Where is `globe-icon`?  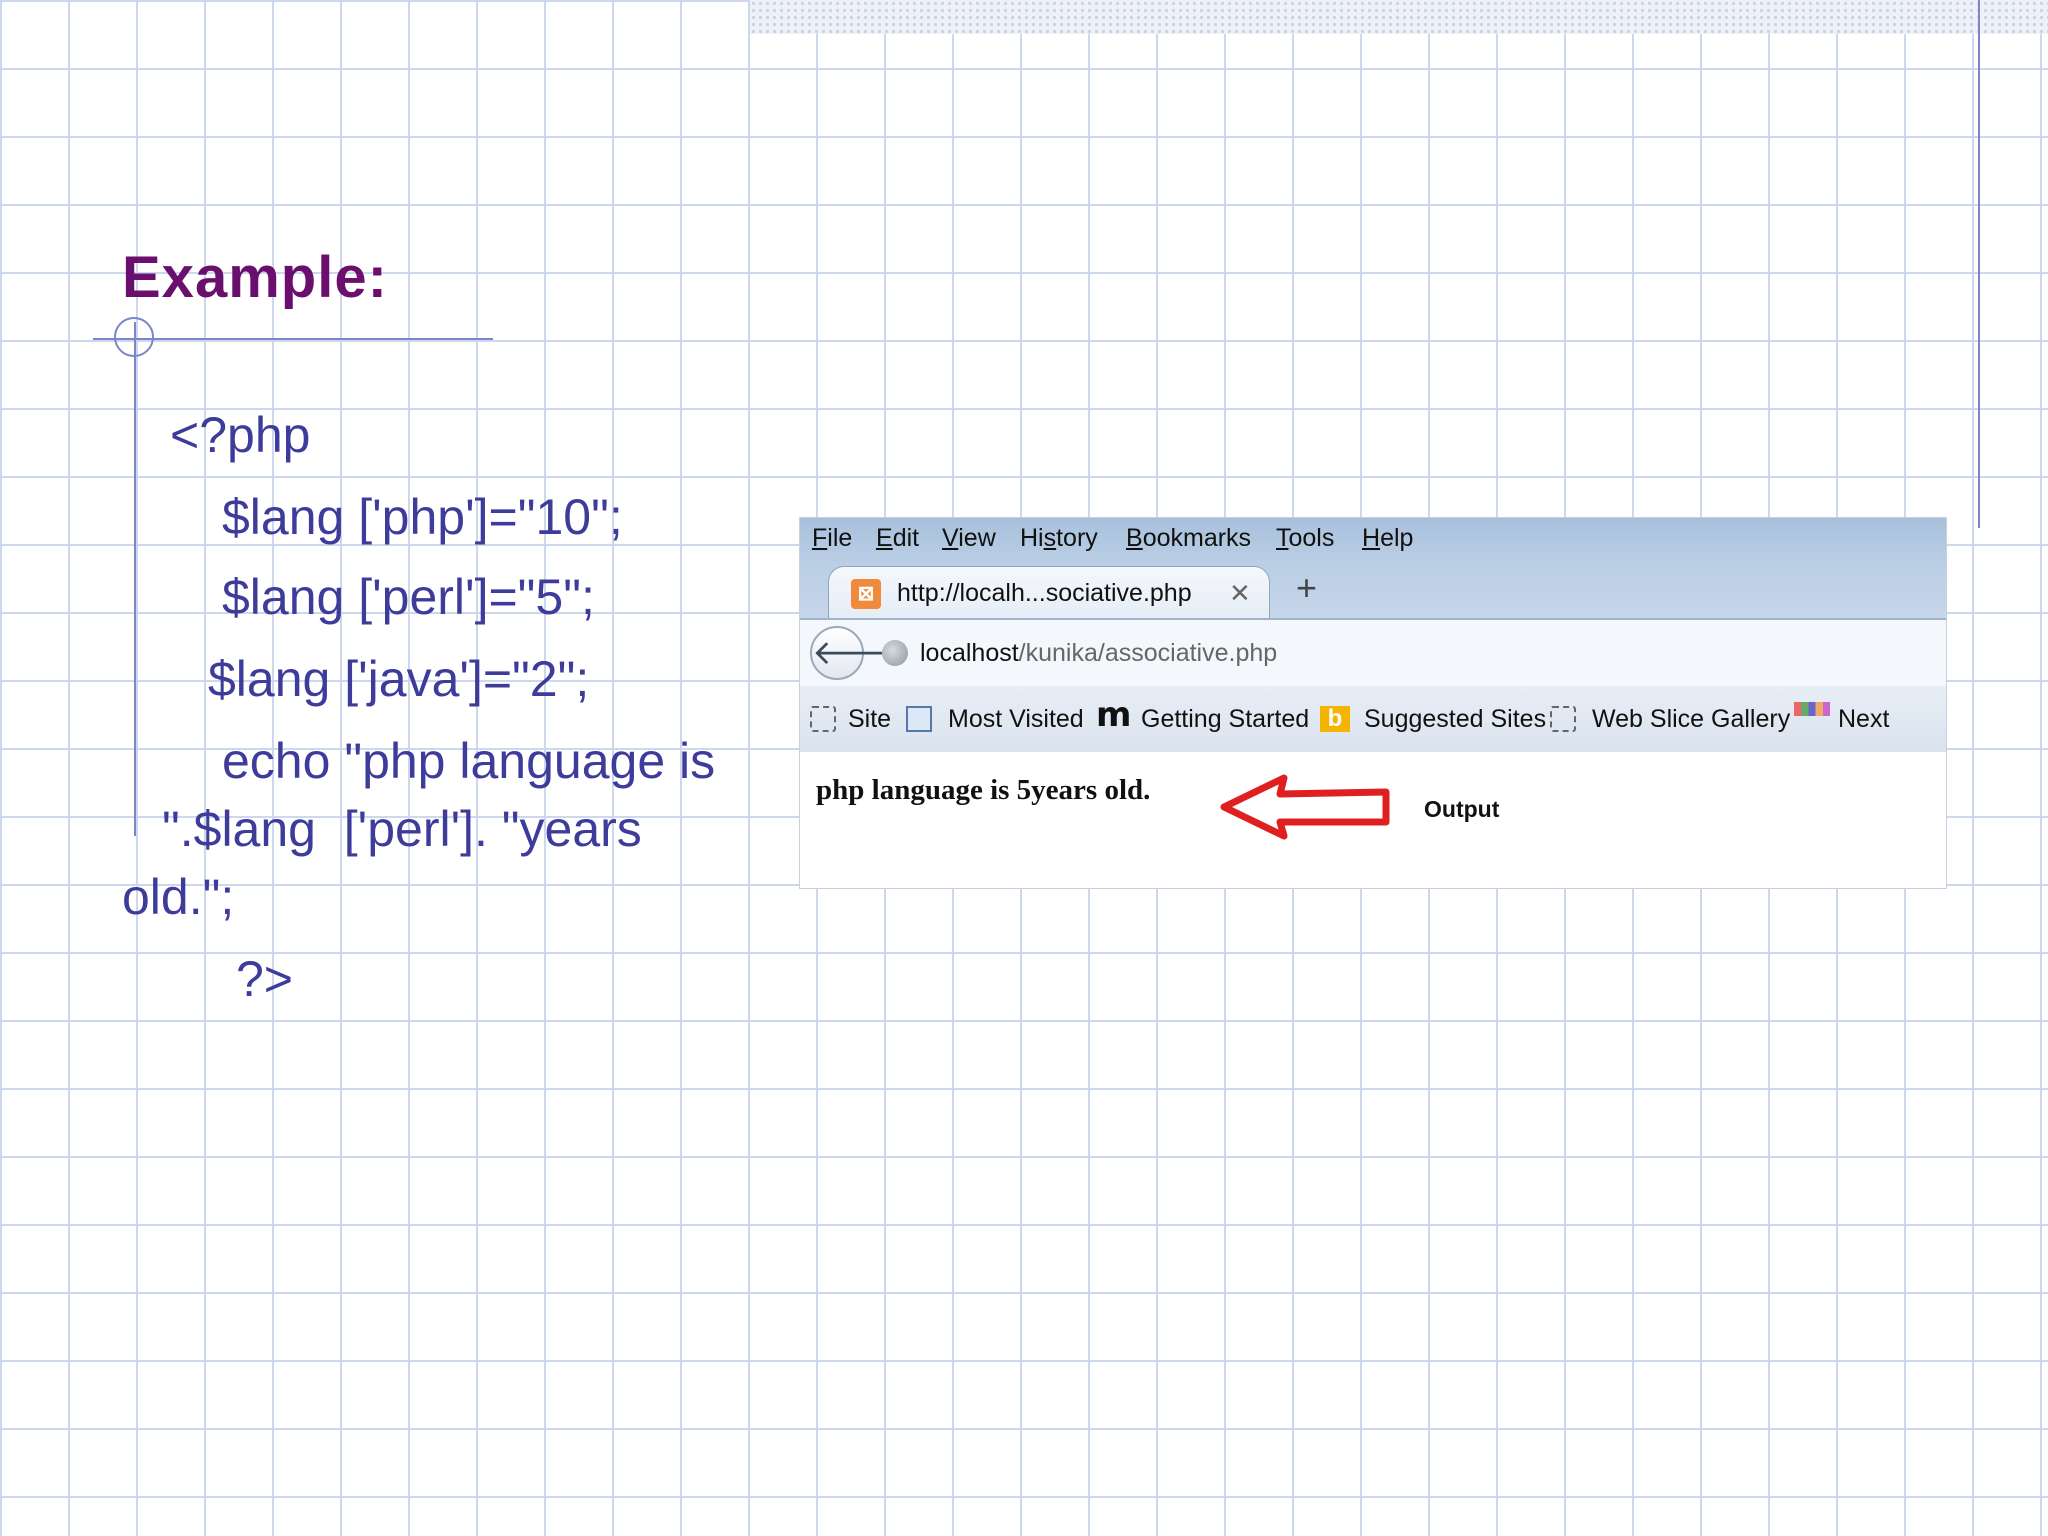
globe-icon is located at coordinates (895, 653).